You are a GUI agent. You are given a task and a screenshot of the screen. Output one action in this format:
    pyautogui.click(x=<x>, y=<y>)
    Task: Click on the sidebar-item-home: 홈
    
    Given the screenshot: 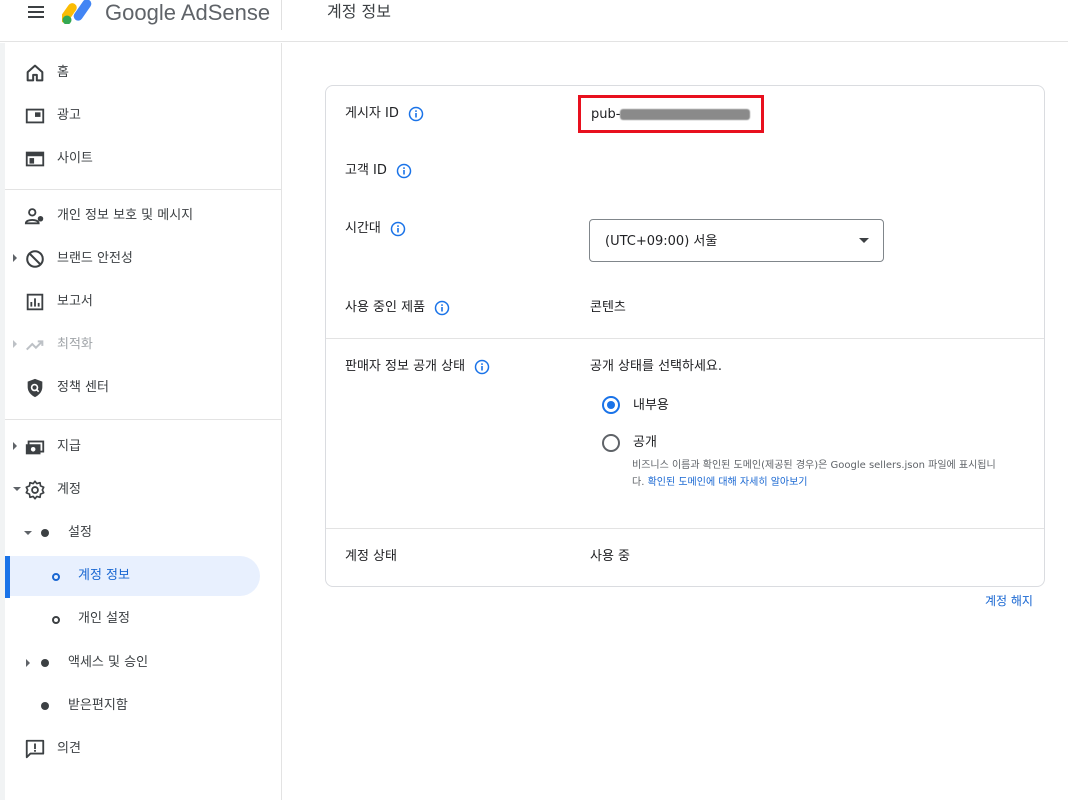 What is the action you would take?
    pyautogui.click(x=143, y=73)
    